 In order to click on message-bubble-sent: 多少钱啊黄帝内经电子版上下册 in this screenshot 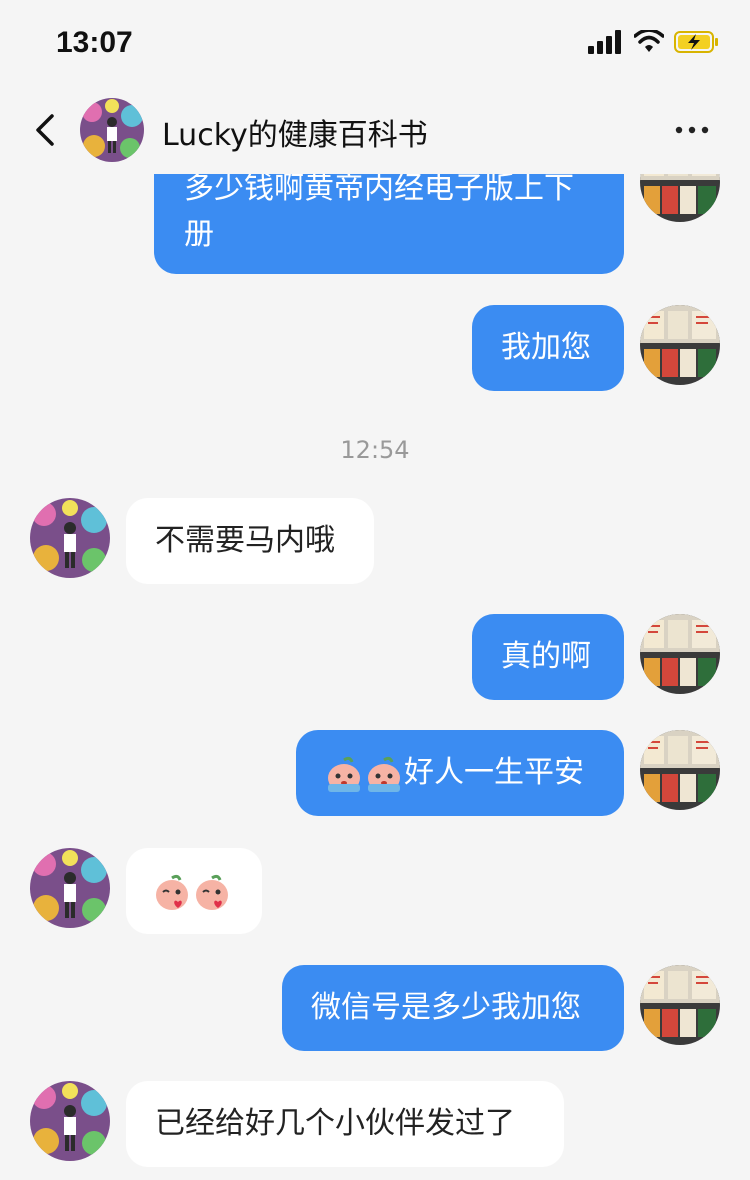, I will do `click(389, 224)`.